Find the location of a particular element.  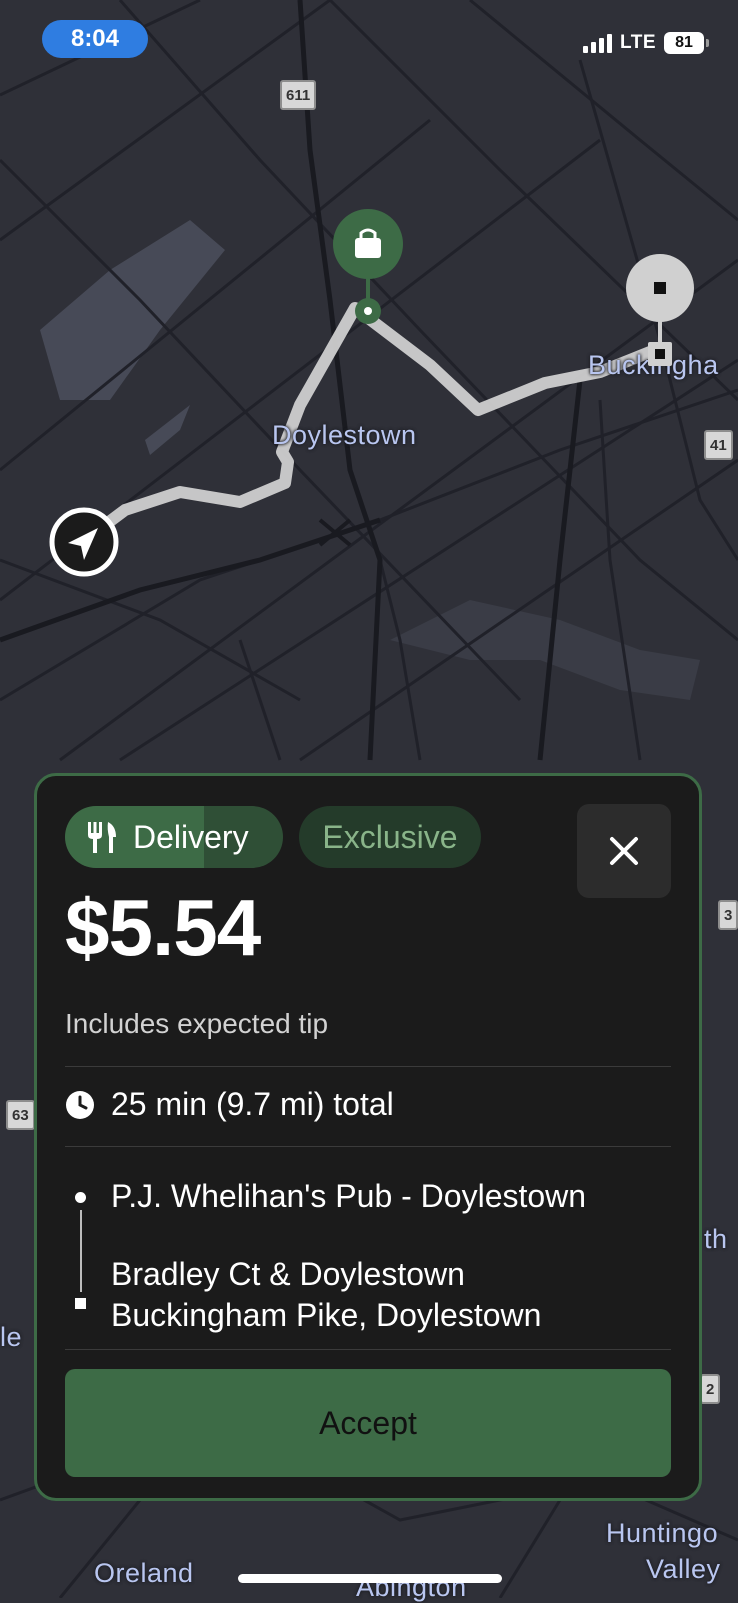

dropoff-marker is located at coordinates (660, 312).